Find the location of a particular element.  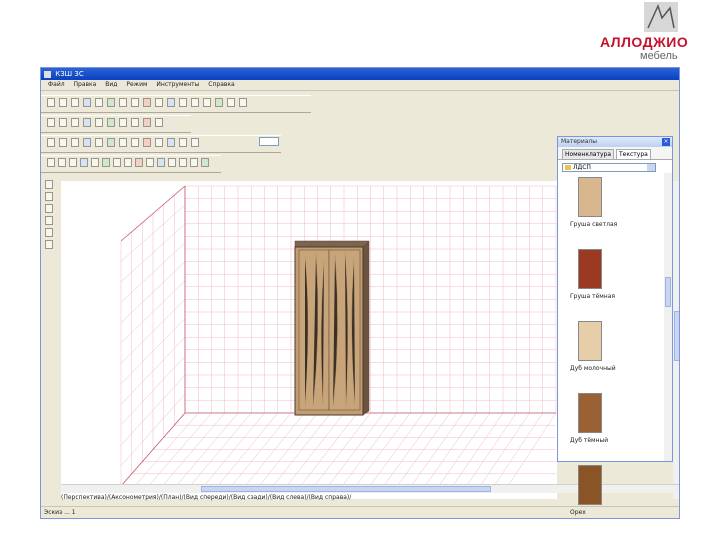

book-icon is located at coordinates (195, 142).